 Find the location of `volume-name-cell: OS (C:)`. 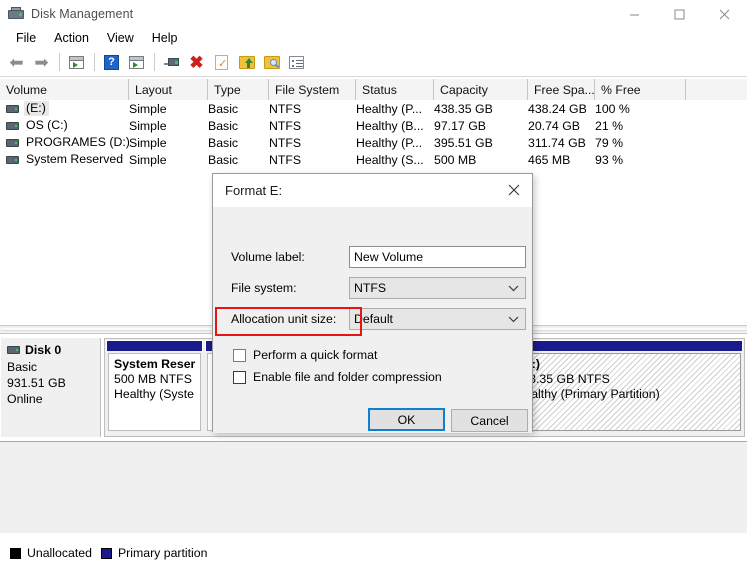

volume-name-cell: OS (C:) is located at coordinates (64, 125).